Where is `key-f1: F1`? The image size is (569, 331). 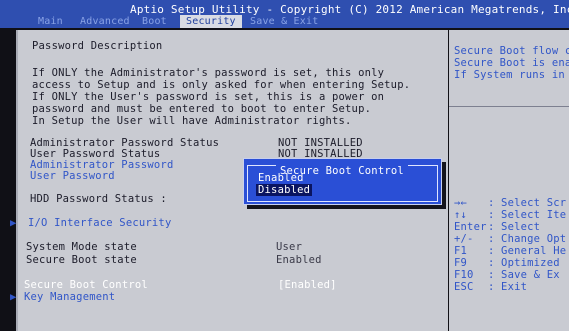 key-f1: F1 is located at coordinates (461, 251).